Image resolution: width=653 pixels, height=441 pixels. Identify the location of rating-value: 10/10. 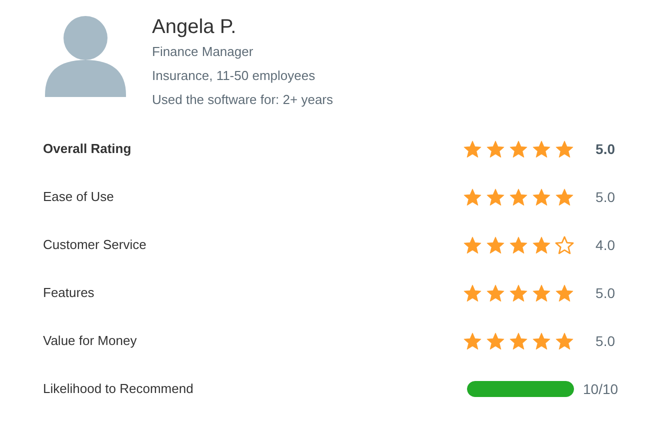
(599, 389).